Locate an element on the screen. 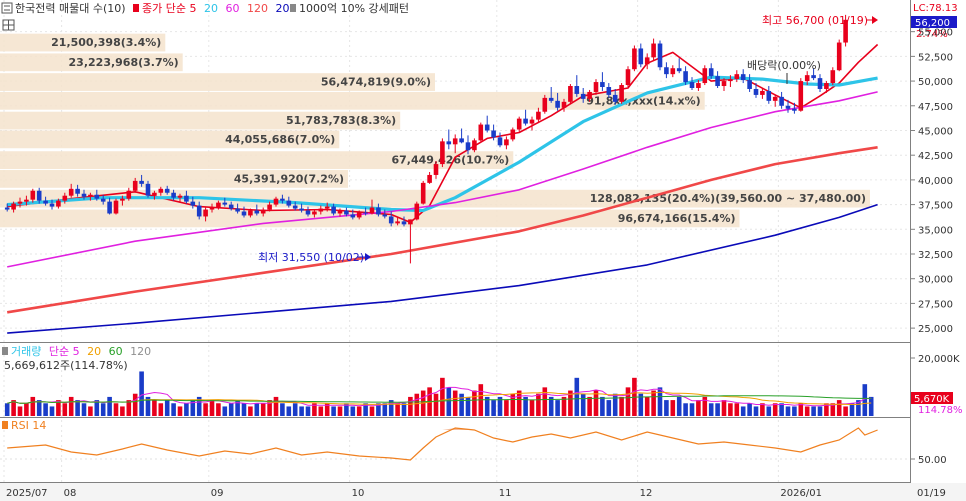 The image size is (966, 501). y-tick-label: 45,000 is located at coordinates (935, 131).